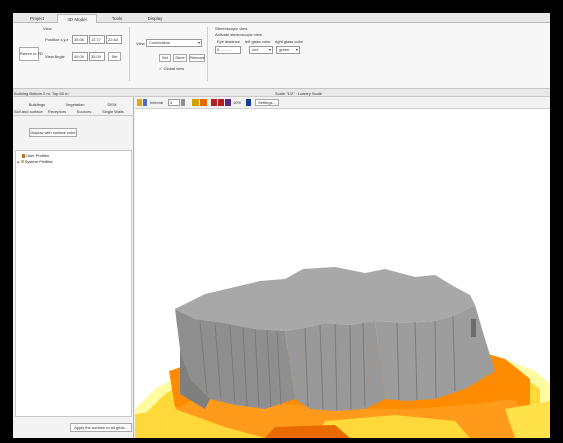  What do you see at coordinates (174, 43) in the screenshot?
I see `view-select: Contextless ▾` at bounding box center [174, 43].